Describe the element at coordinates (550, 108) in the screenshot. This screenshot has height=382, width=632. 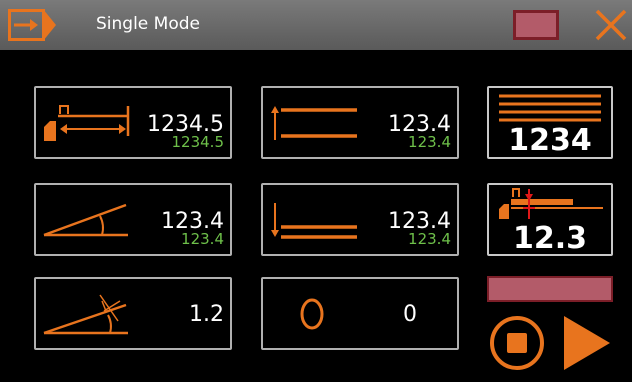
I see `stroke-count-icon` at that location.